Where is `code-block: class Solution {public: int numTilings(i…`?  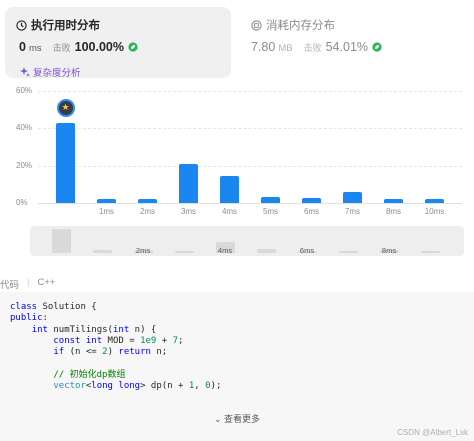
code-block: class Solution {public: int numTilings(i… is located at coordinates (115, 347).